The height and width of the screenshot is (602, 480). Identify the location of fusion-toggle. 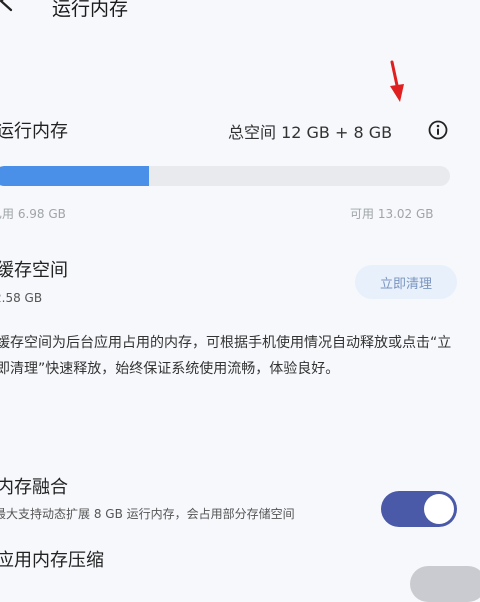
(419, 509).